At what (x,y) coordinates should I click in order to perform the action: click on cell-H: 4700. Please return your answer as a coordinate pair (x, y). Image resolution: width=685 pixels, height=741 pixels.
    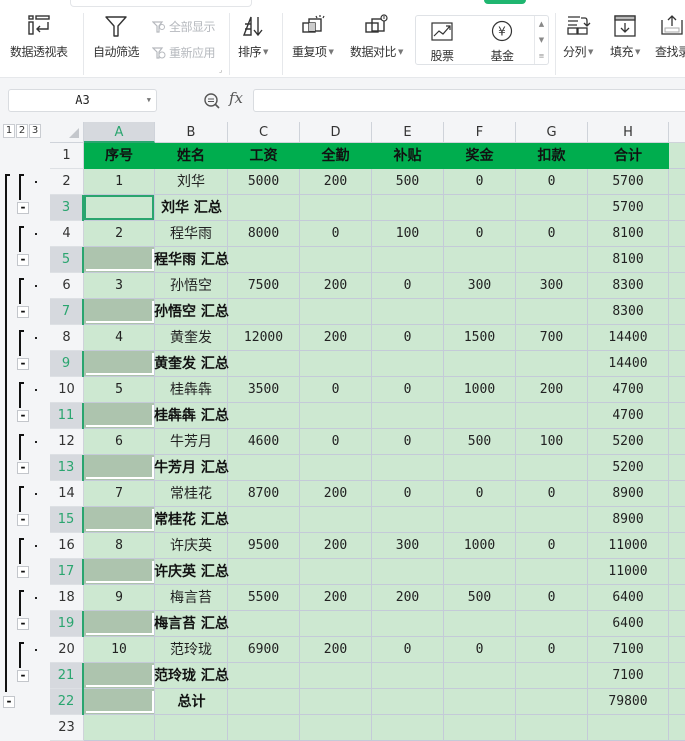
    Looking at the image, I should click on (628, 390).